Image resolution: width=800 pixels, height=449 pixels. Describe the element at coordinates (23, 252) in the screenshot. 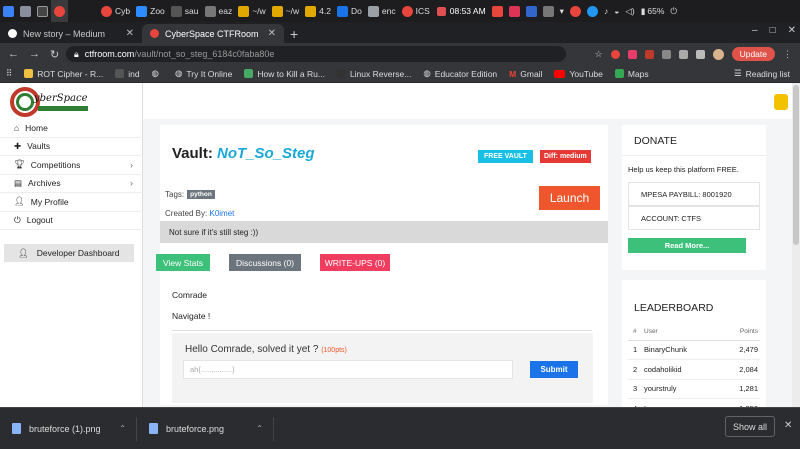

I see `user-gear-icon: 👤︎` at that location.